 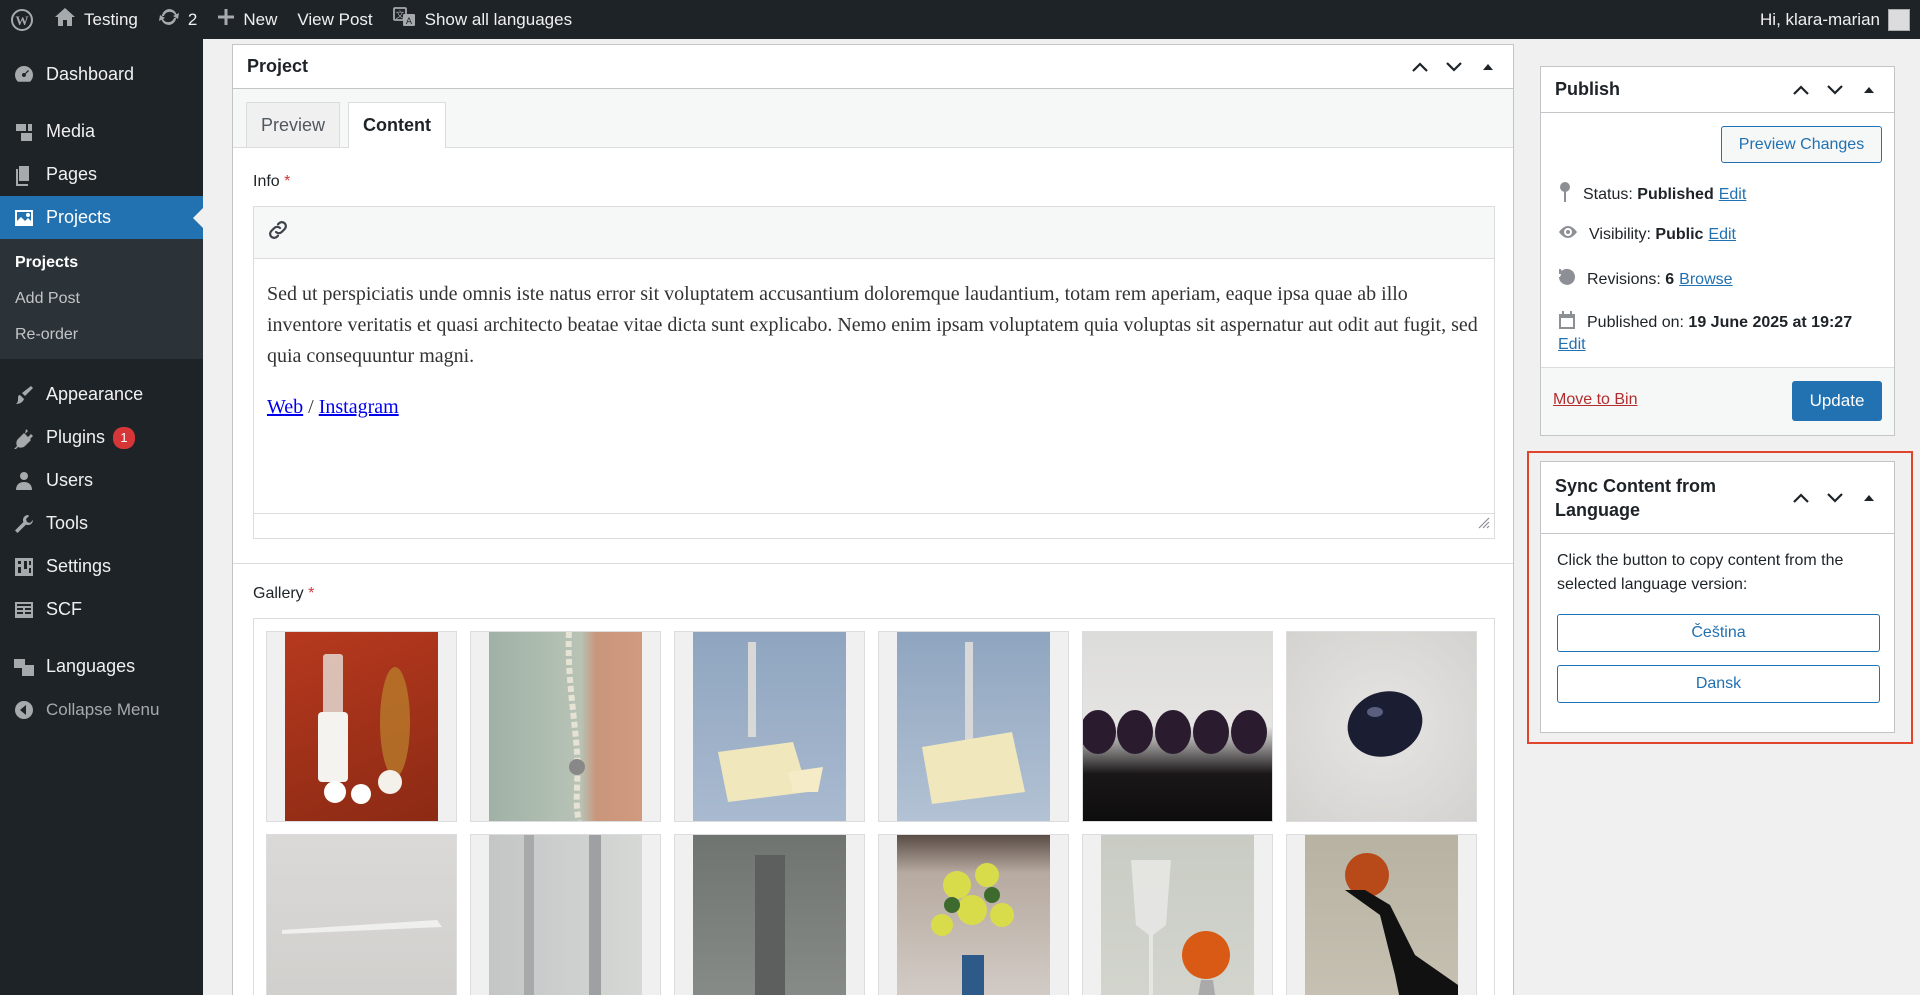 What do you see at coordinates (1801, 144) in the screenshot?
I see `preview-changes-button: Preview Changes` at bounding box center [1801, 144].